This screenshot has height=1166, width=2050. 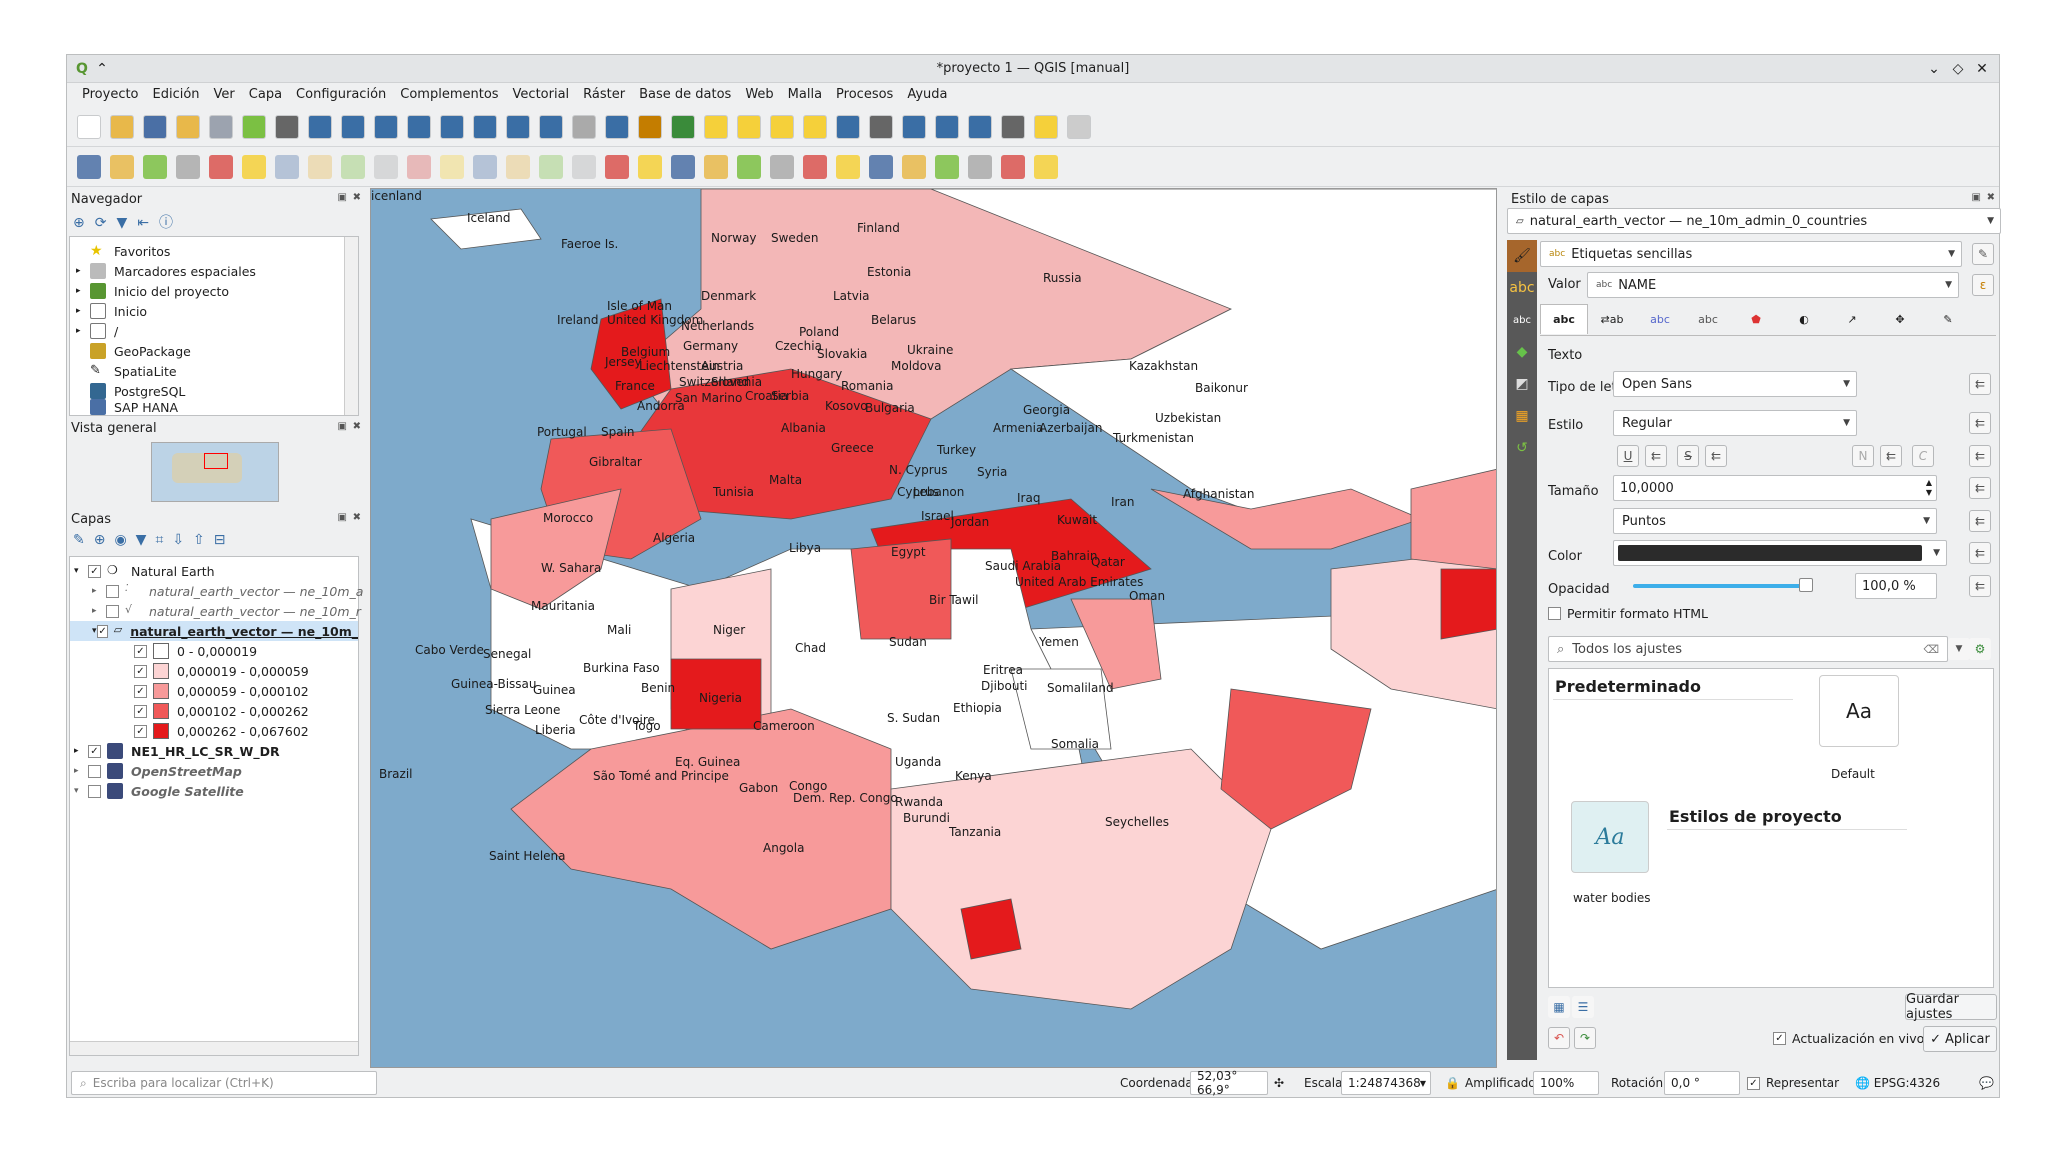 I want to click on menu-raster: Ráster, so click(x=604, y=95).